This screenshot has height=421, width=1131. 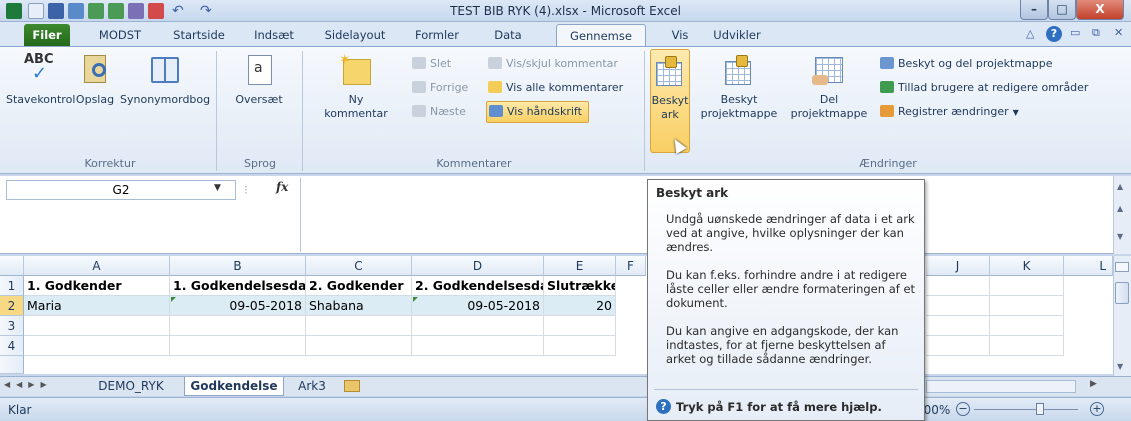 I want to click on column-header: J, so click(x=958, y=266).